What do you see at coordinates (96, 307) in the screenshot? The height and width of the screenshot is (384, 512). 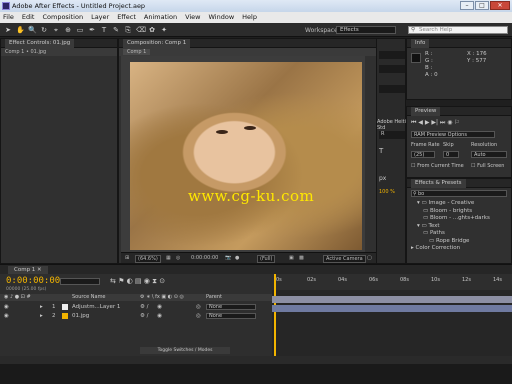 I see `layer-name: Adjustm...Layer 1` at bounding box center [96, 307].